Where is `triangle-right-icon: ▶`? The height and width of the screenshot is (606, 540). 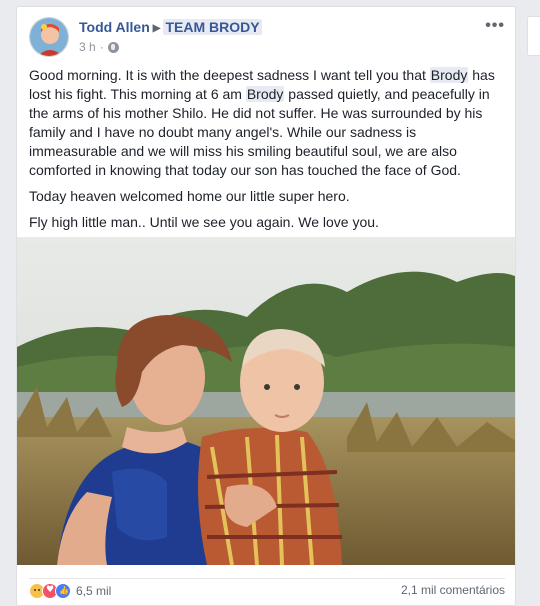 triangle-right-icon: ▶ is located at coordinates (156, 28).